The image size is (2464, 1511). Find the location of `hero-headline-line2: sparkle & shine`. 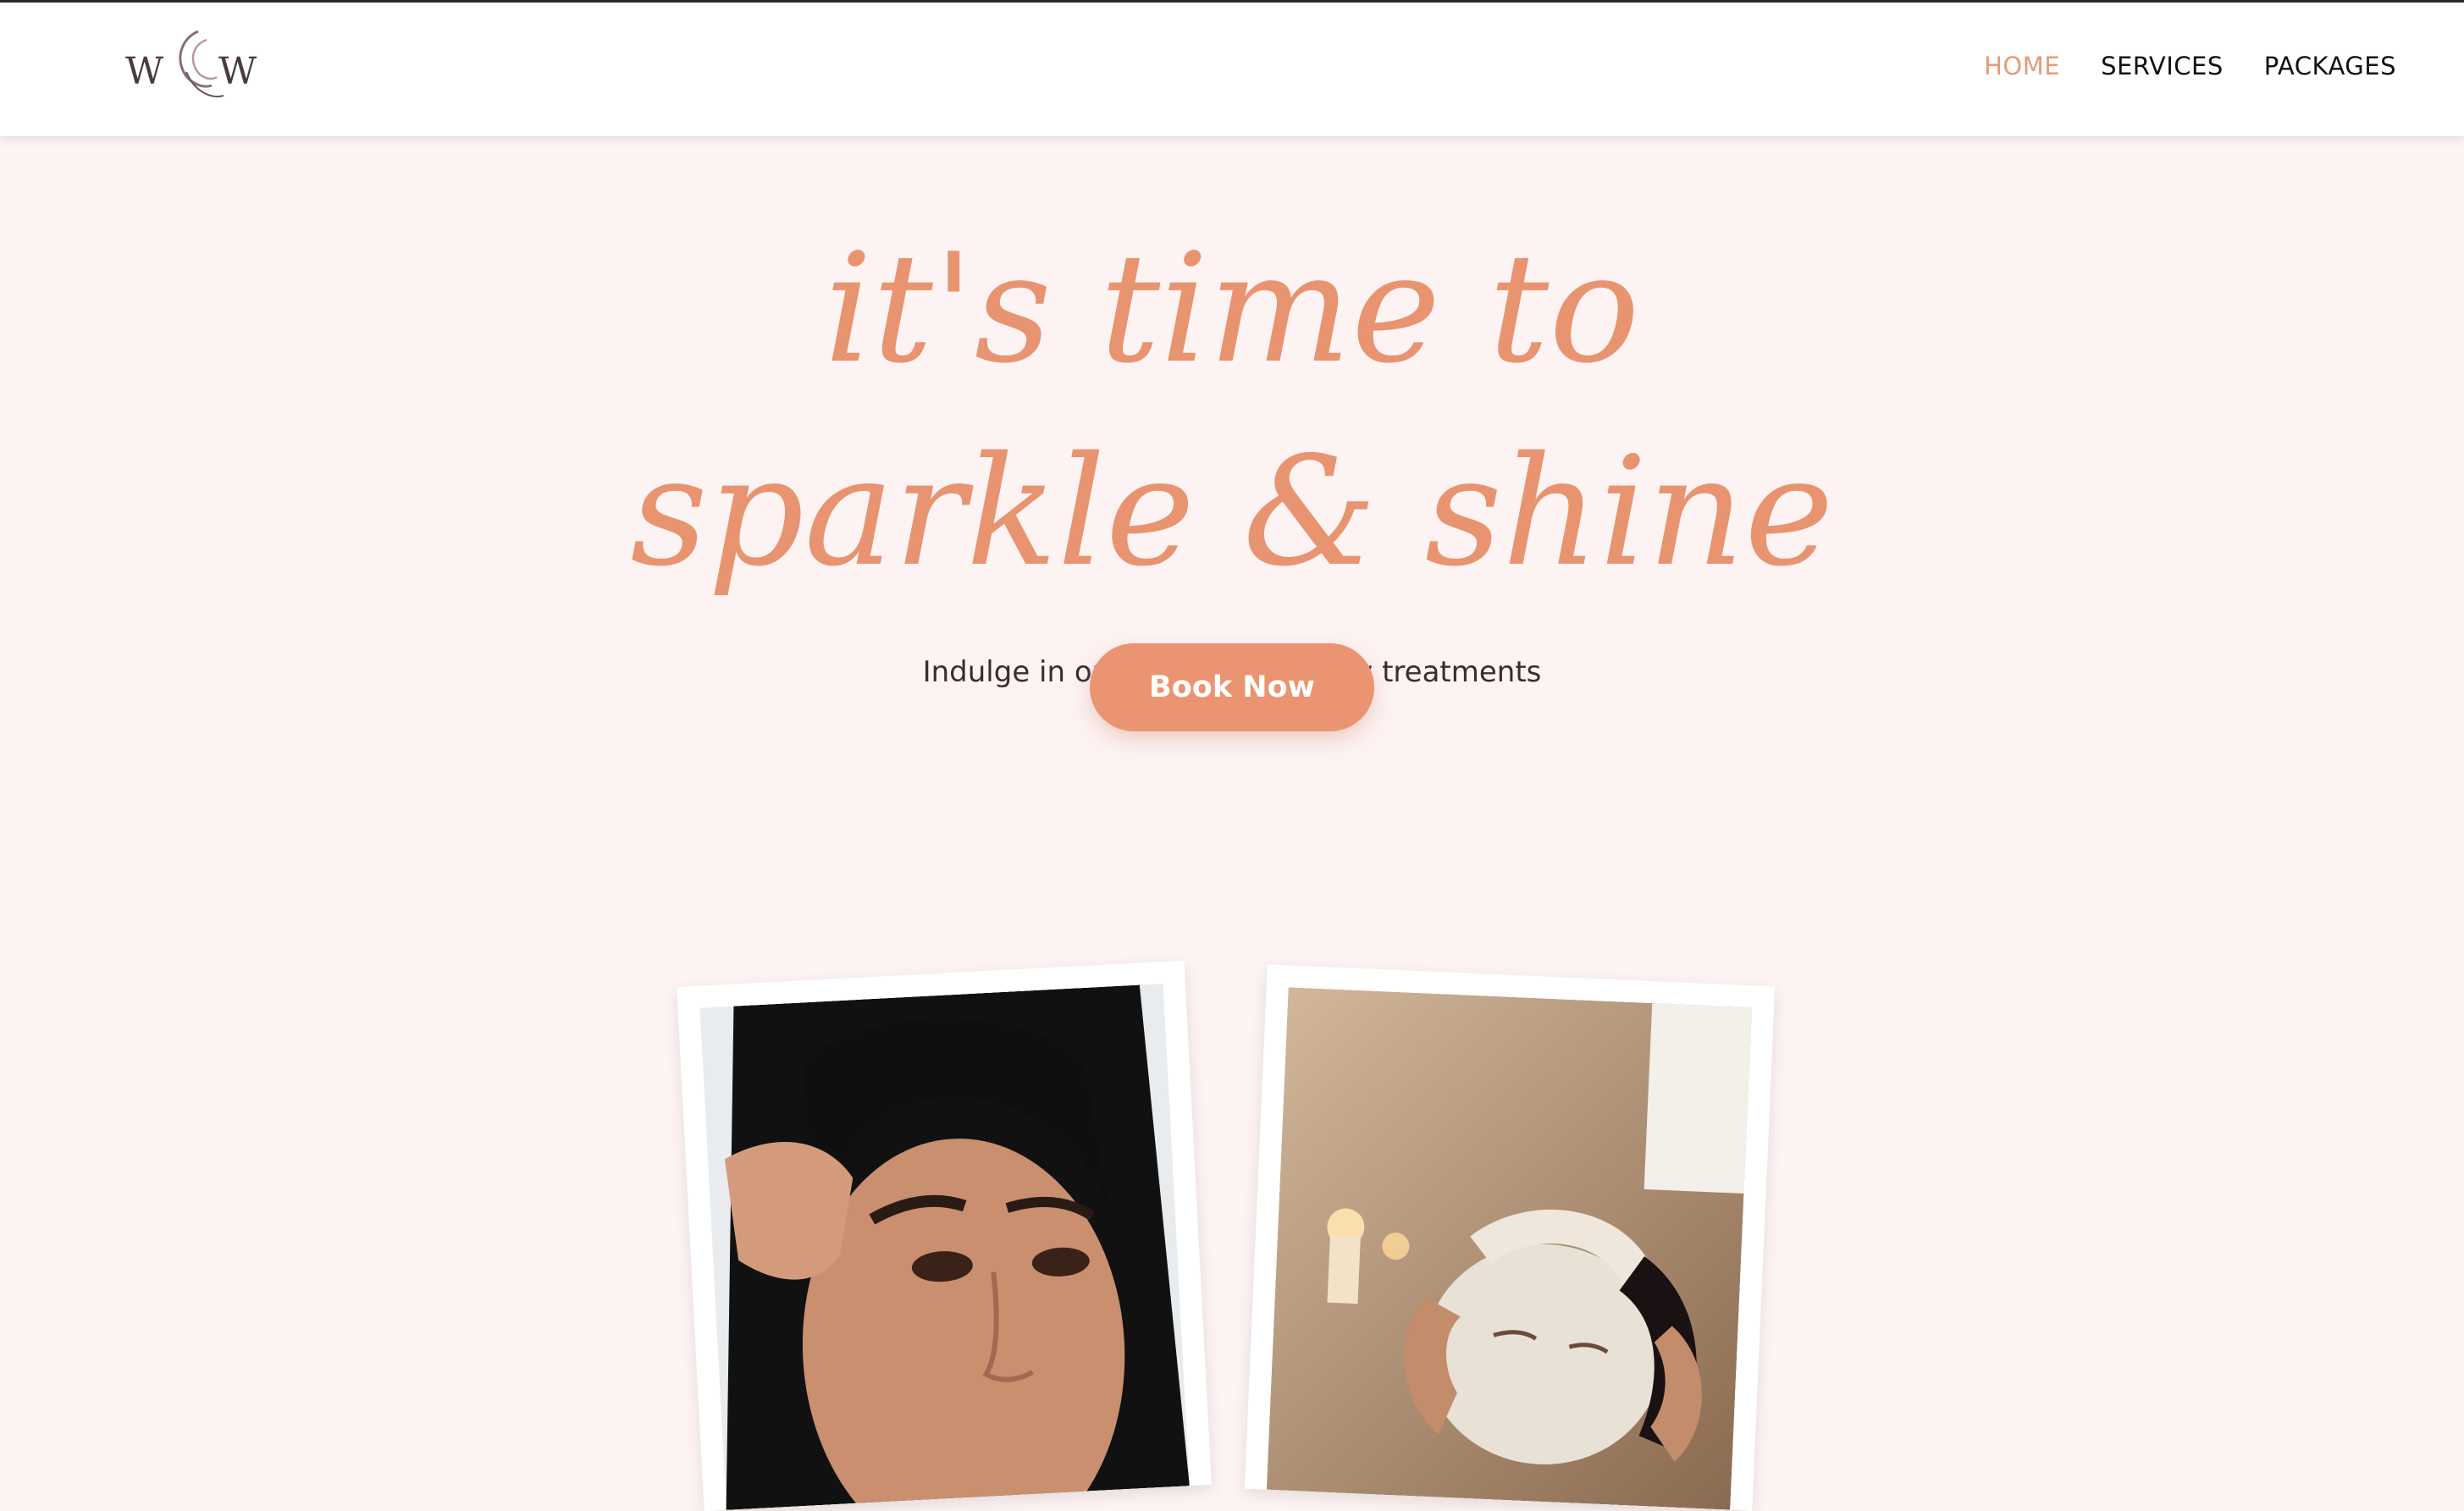

hero-headline-line2: sparkle & shine is located at coordinates (1232, 511).